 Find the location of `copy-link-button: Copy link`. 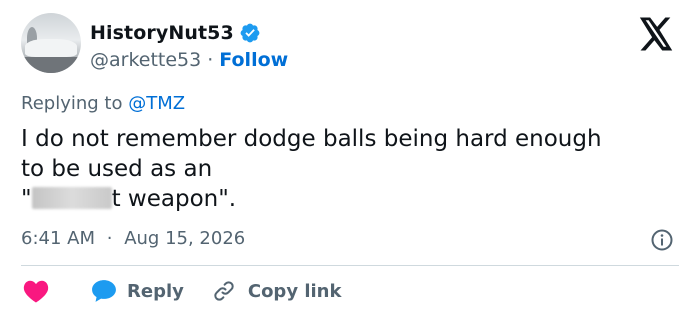

copy-link-button: Copy link is located at coordinates (277, 291).